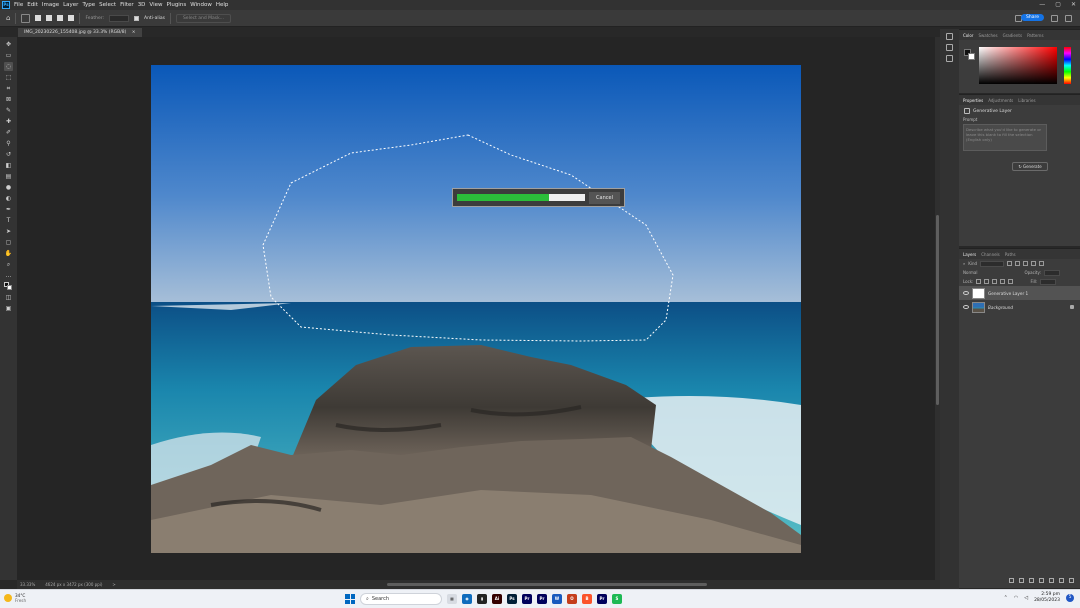  I want to click on new-selection-icon, so click(38, 18).